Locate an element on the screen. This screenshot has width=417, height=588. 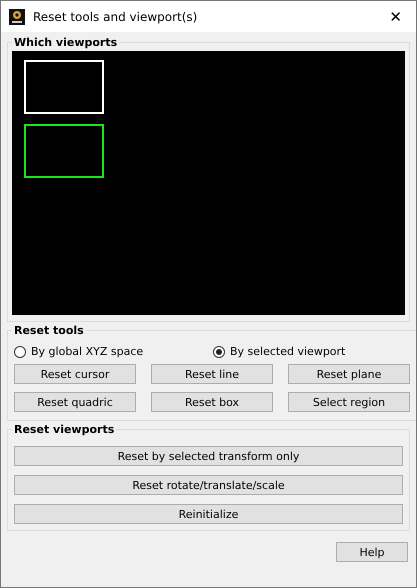
radio-label: By global XYZ space is located at coordinates (87, 351).